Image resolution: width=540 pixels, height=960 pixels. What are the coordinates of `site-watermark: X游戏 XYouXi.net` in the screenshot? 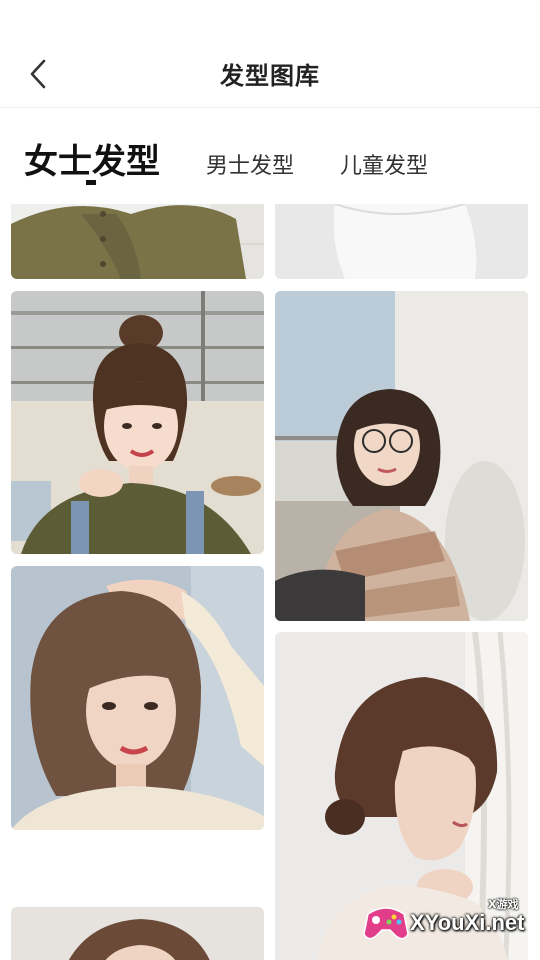 It's located at (447, 922).